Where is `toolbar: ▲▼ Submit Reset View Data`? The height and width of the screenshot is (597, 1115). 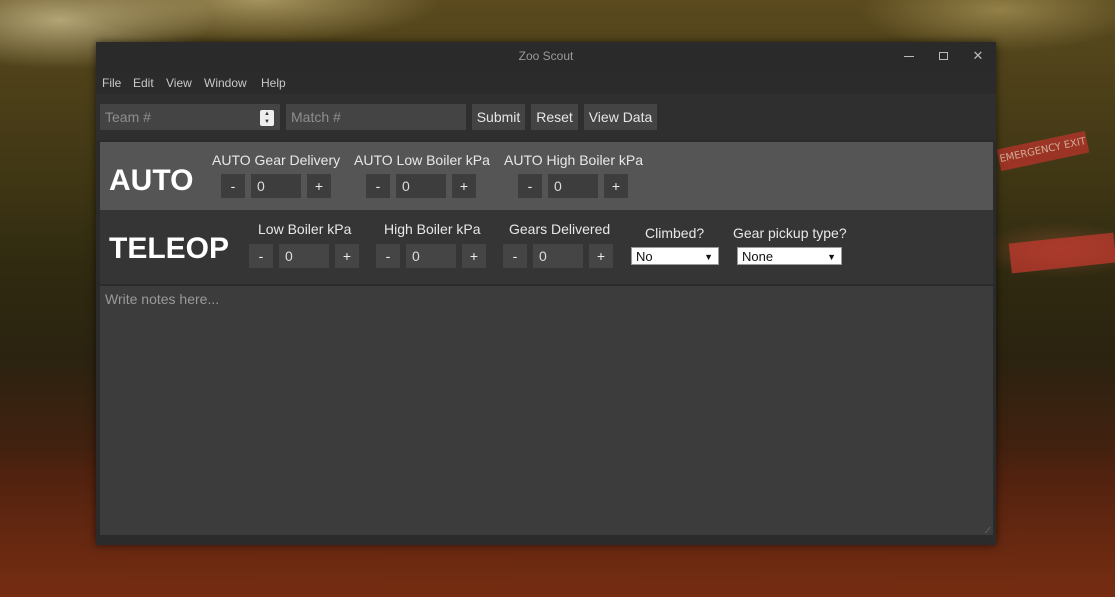
toolbar: ▲▼ Submit Reset View Data is located at coordinates (546, 117).